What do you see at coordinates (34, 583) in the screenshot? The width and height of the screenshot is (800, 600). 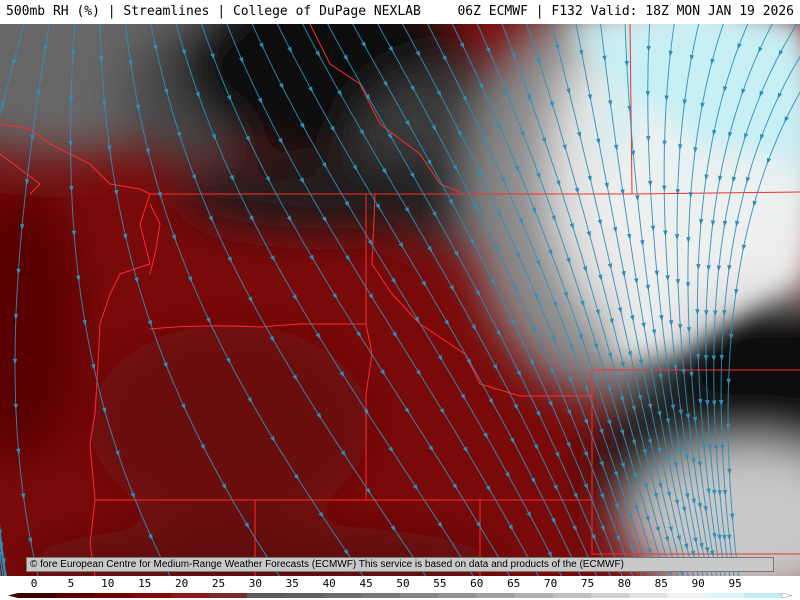 I see `legend-tick-0: 0` at bounding box center [34, 583].